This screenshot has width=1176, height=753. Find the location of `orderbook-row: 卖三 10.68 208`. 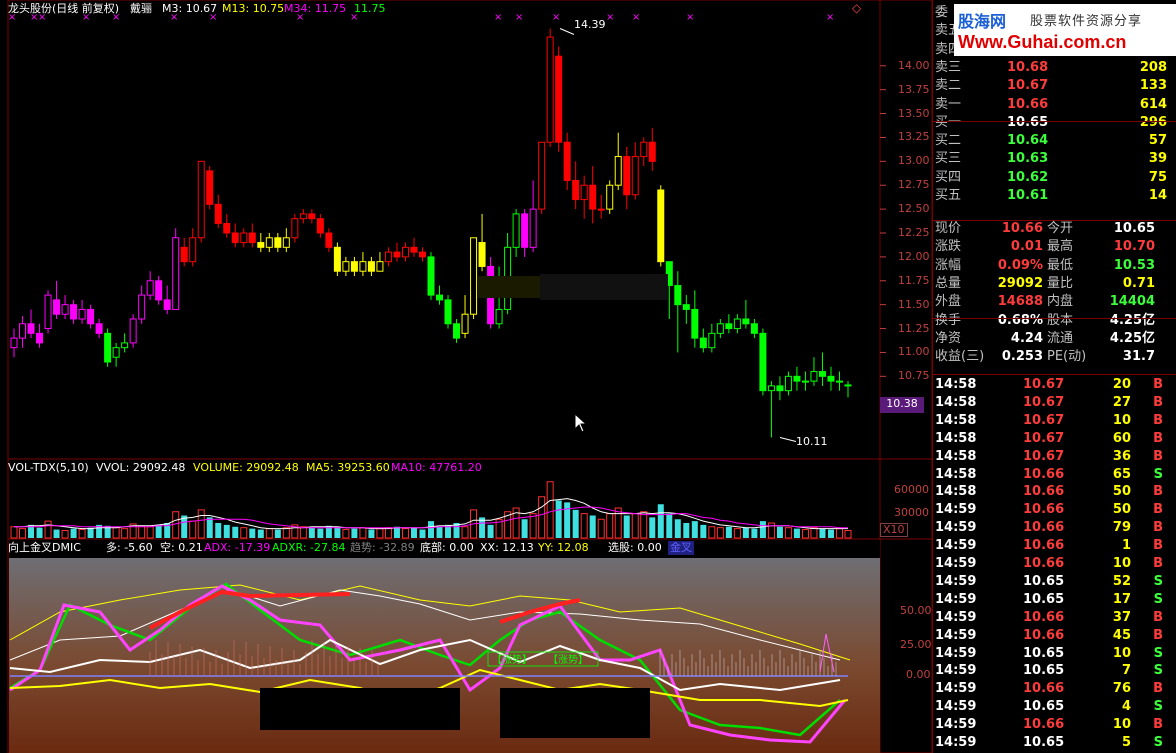

orderbook-row: 卖三 10.68 208 is located at coordinates (1054, 68).